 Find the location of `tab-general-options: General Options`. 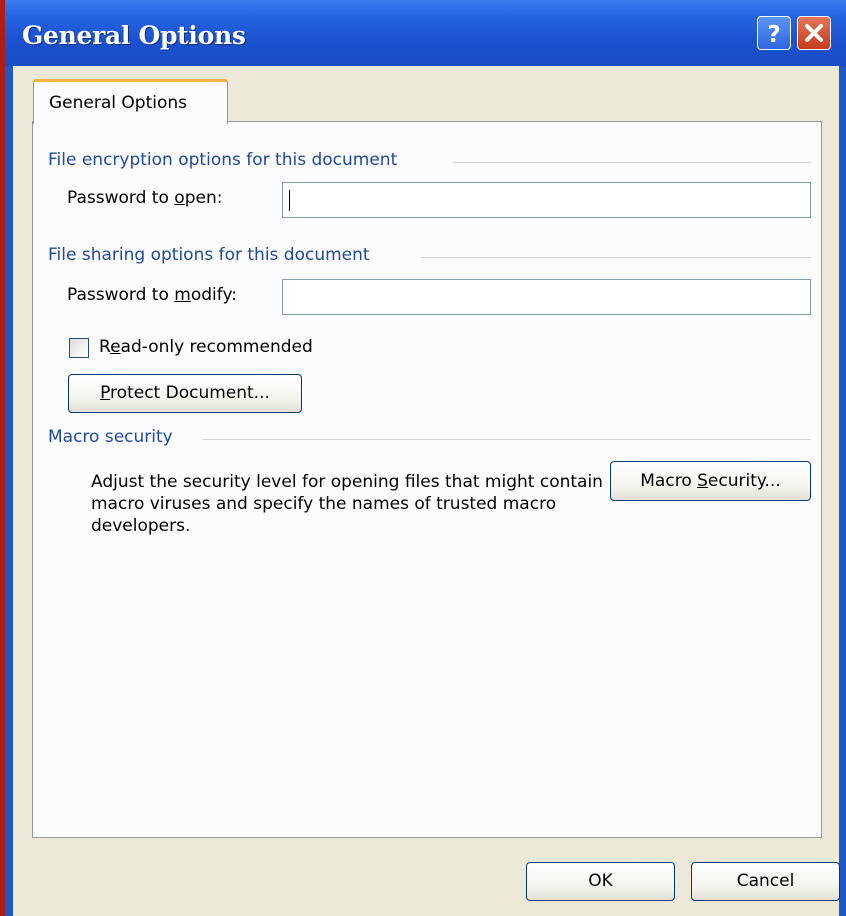

tab-general-options: General Options is located at coordinates (130, 101).